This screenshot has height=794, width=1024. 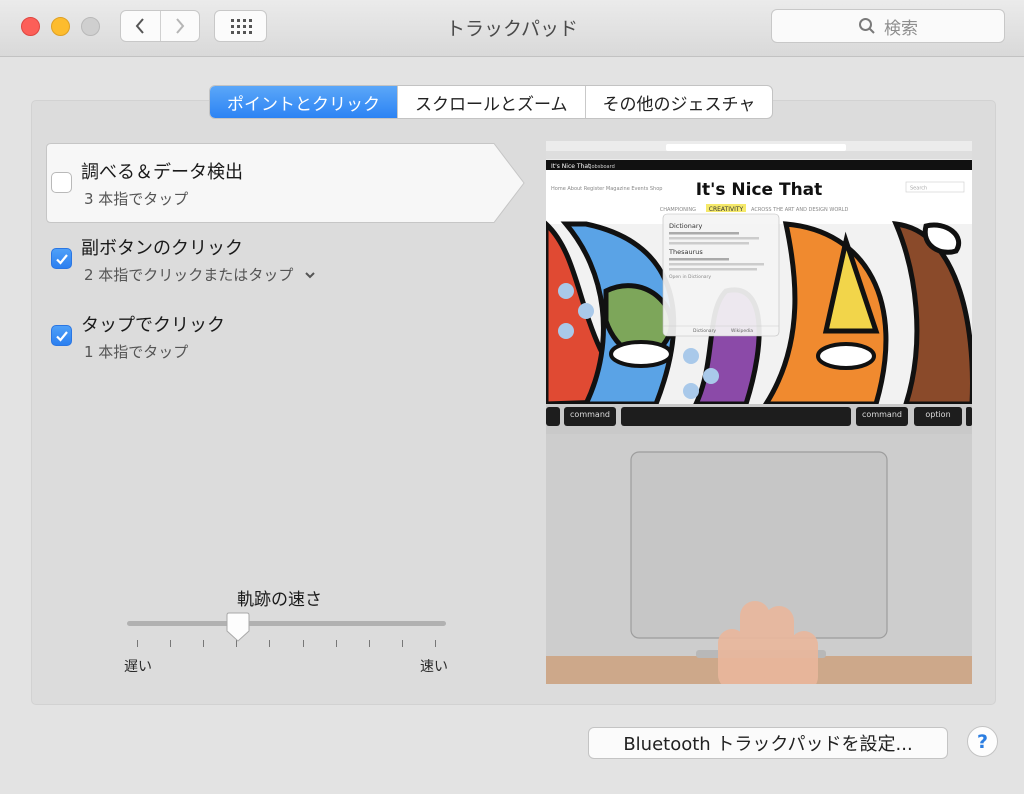 I want to click on tap-to-click-title: タップでクリック, so click(x=153, y=325).